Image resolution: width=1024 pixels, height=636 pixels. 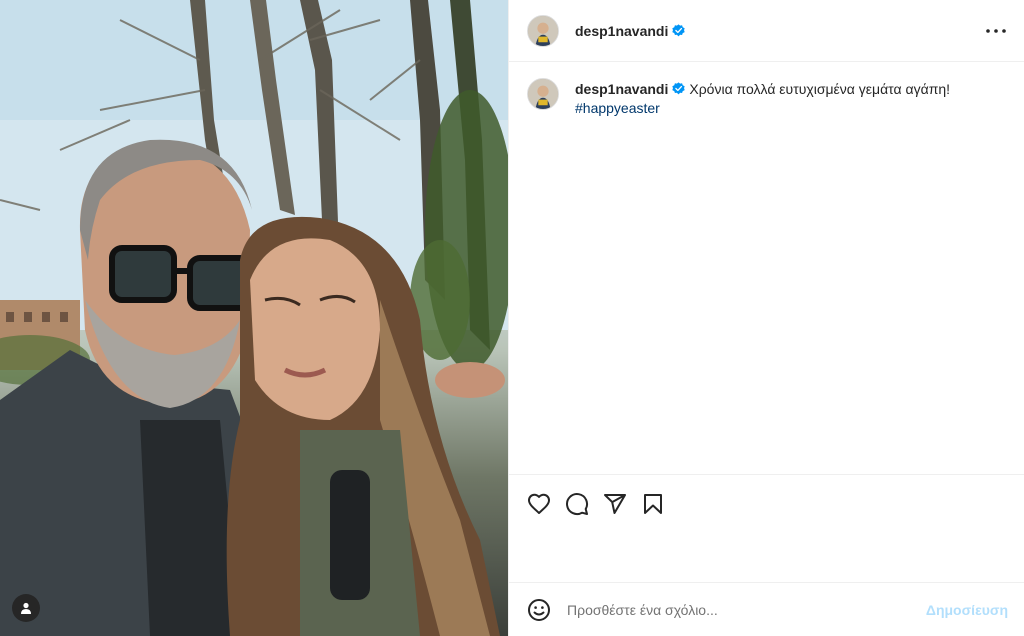 I want to click on post-comment-button: Δημοσίευση, so click(x=967, y=610).